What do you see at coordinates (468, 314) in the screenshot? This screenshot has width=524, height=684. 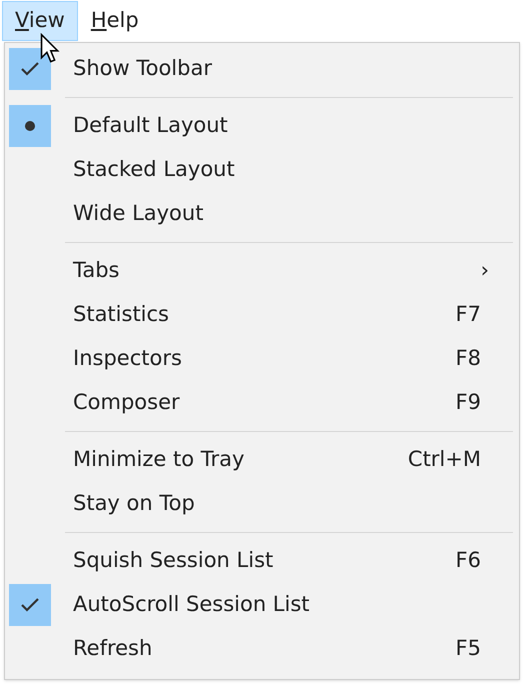 I see `shortcut-label: F7` at bounding box center [468, 314].